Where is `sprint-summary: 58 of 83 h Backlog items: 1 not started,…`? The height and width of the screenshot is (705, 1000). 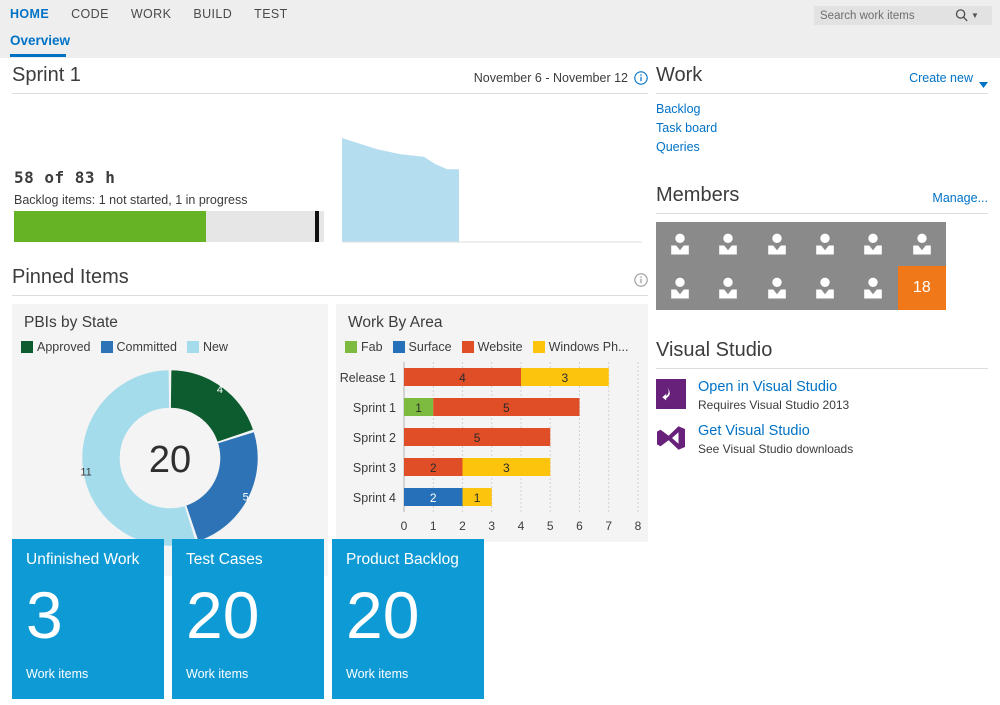 sprint-summary: 58 of 83 h Backlog items: 1 not started,… is located at coordinates (330, 171).